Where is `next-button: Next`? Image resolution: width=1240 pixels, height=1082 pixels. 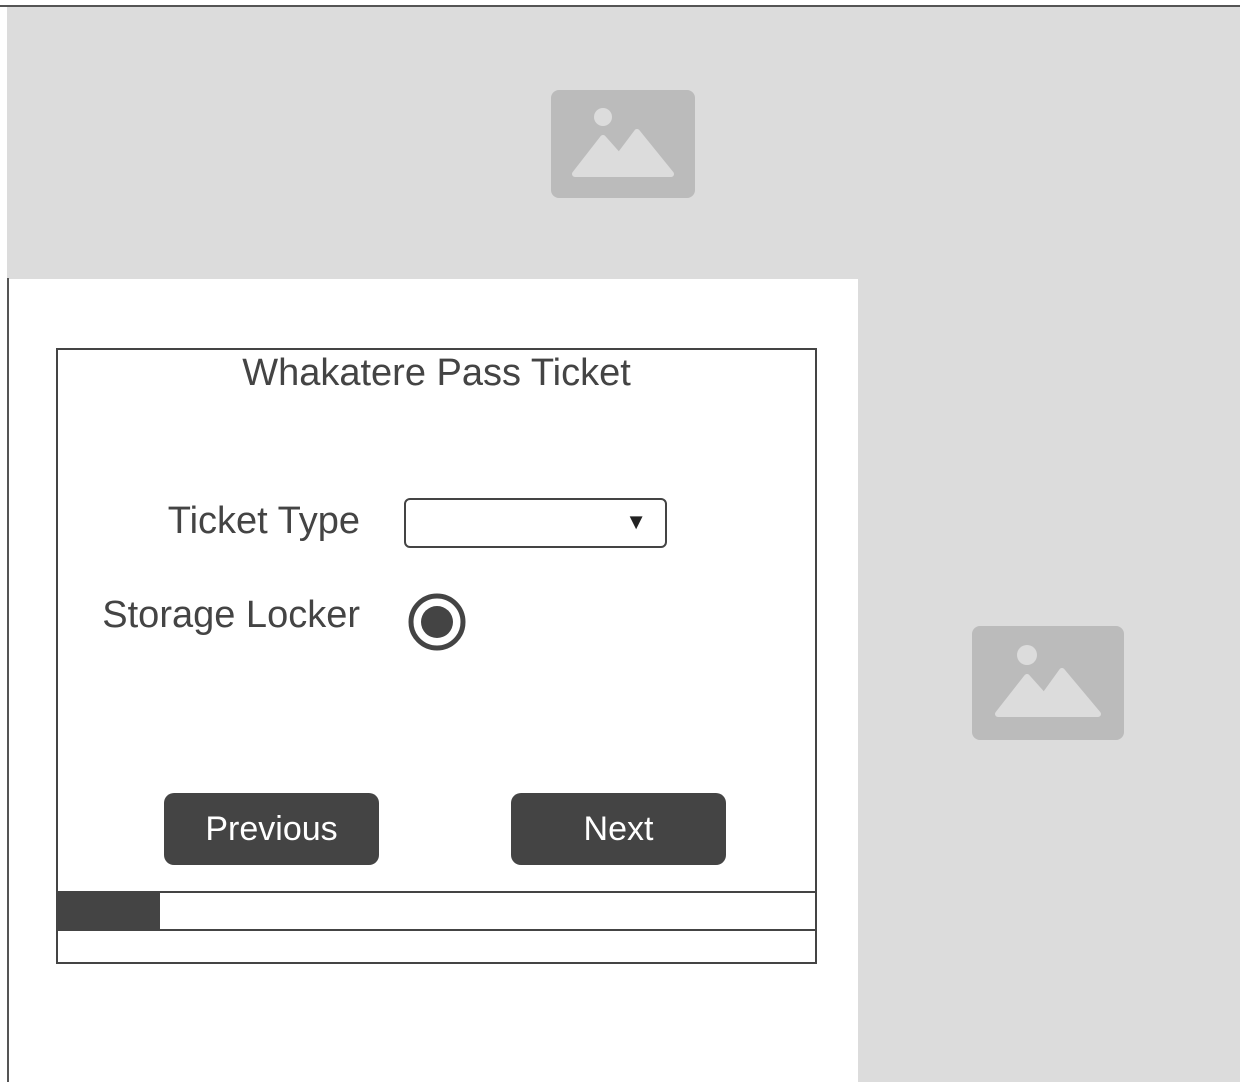 next-button: Next is located at coordinates (618, 829).